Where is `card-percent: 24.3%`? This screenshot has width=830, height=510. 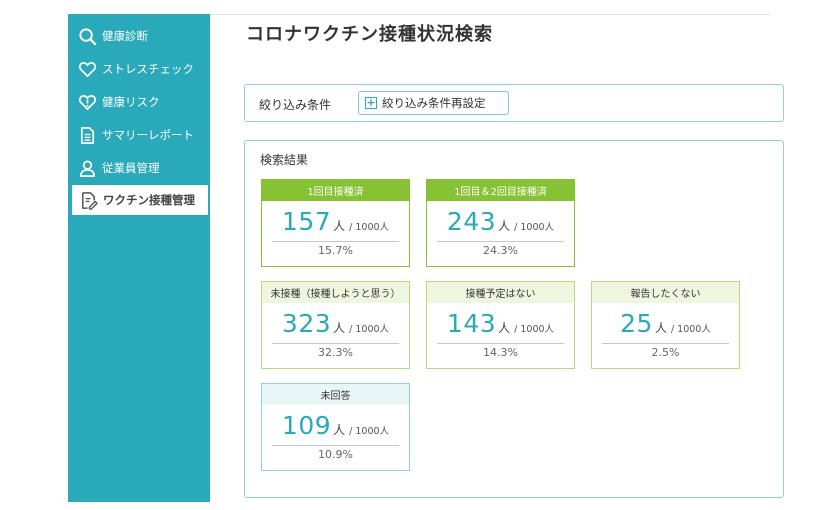
card-percent: 24.3% is located at coordinates (500, 250).